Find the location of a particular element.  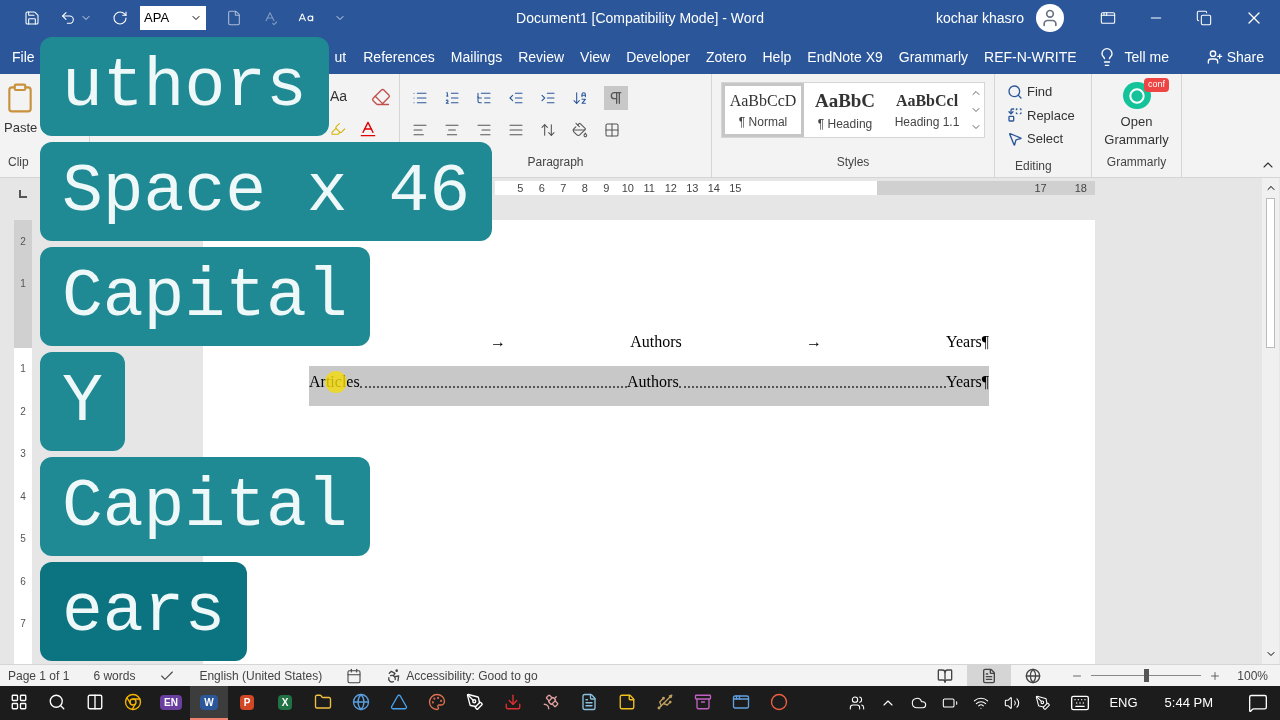

pointer-icon is located at coordinates (1015, 138).